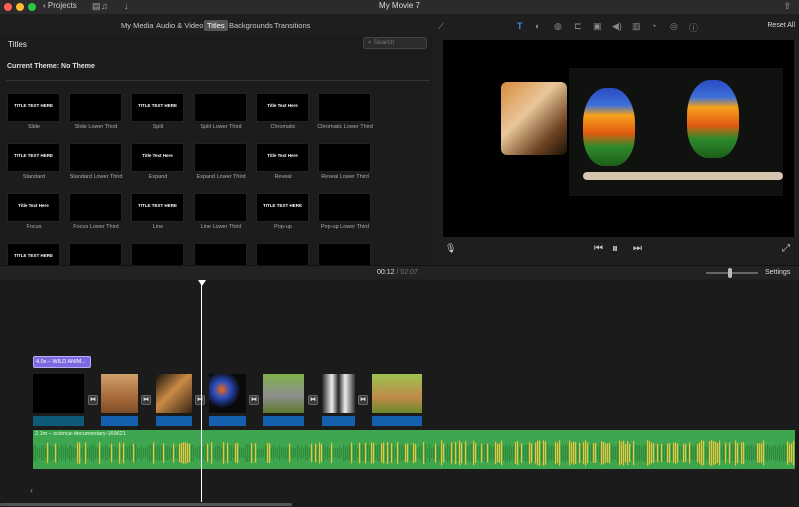 The width and height of the screenshot is (799, 507). What do you see at coordinates (636, 26) in the screenshot?
I see `noise-reduction-icon: ▥` at bounding box center [636, 26].